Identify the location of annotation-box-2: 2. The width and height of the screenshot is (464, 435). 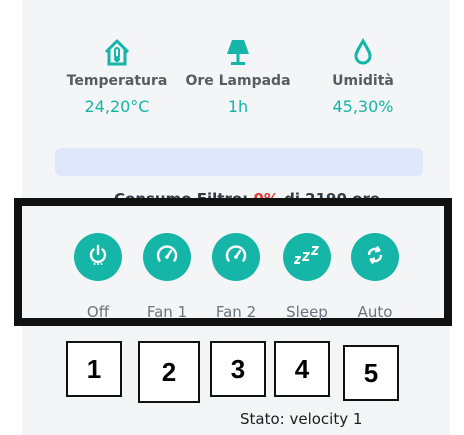
(169, 372).